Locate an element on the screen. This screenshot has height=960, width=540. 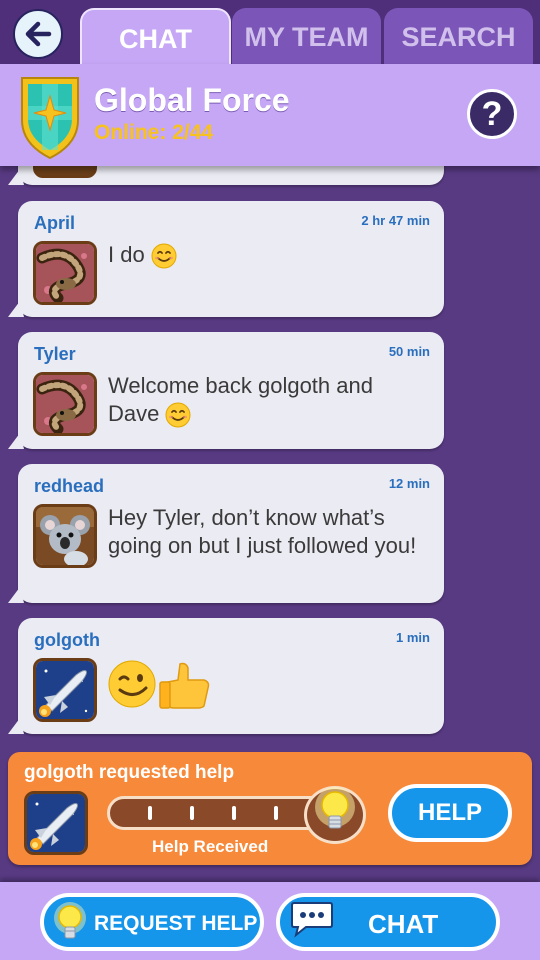
avatar is located at coordinates (65, 172).